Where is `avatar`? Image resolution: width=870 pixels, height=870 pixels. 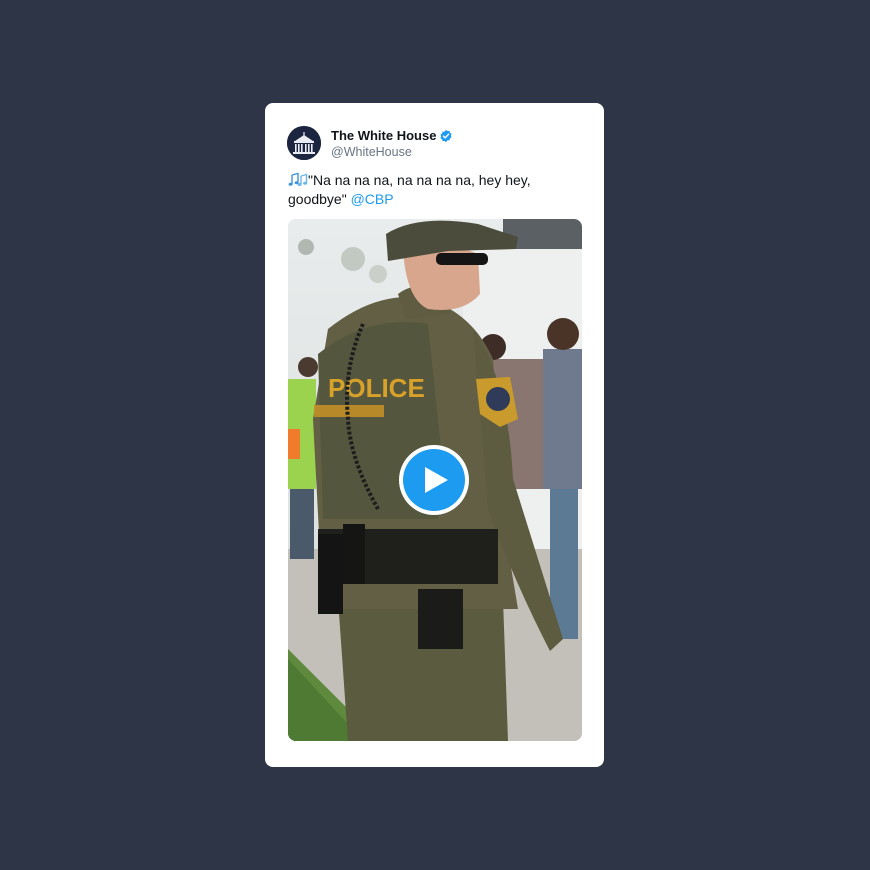
avatar is located at coordinates (304, 143).